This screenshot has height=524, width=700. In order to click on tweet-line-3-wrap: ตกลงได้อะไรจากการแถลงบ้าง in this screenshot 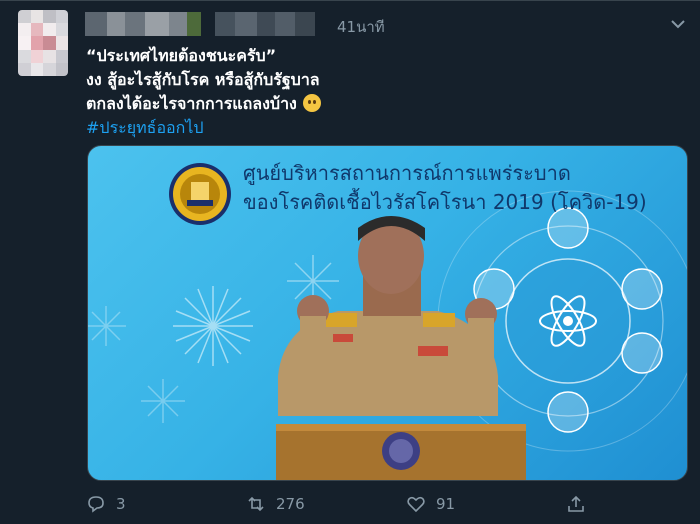, I will do `click(203, 104)`.